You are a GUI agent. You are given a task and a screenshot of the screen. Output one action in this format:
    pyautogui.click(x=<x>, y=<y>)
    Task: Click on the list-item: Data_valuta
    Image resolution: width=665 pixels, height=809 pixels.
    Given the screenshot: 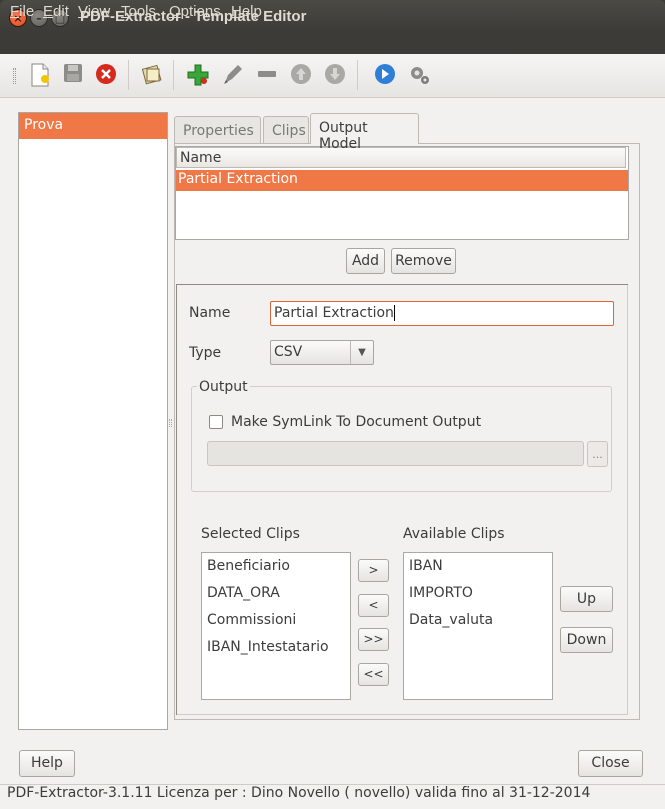 What is the action you would take?
    pyautogui.click(x=451, y=620)
    